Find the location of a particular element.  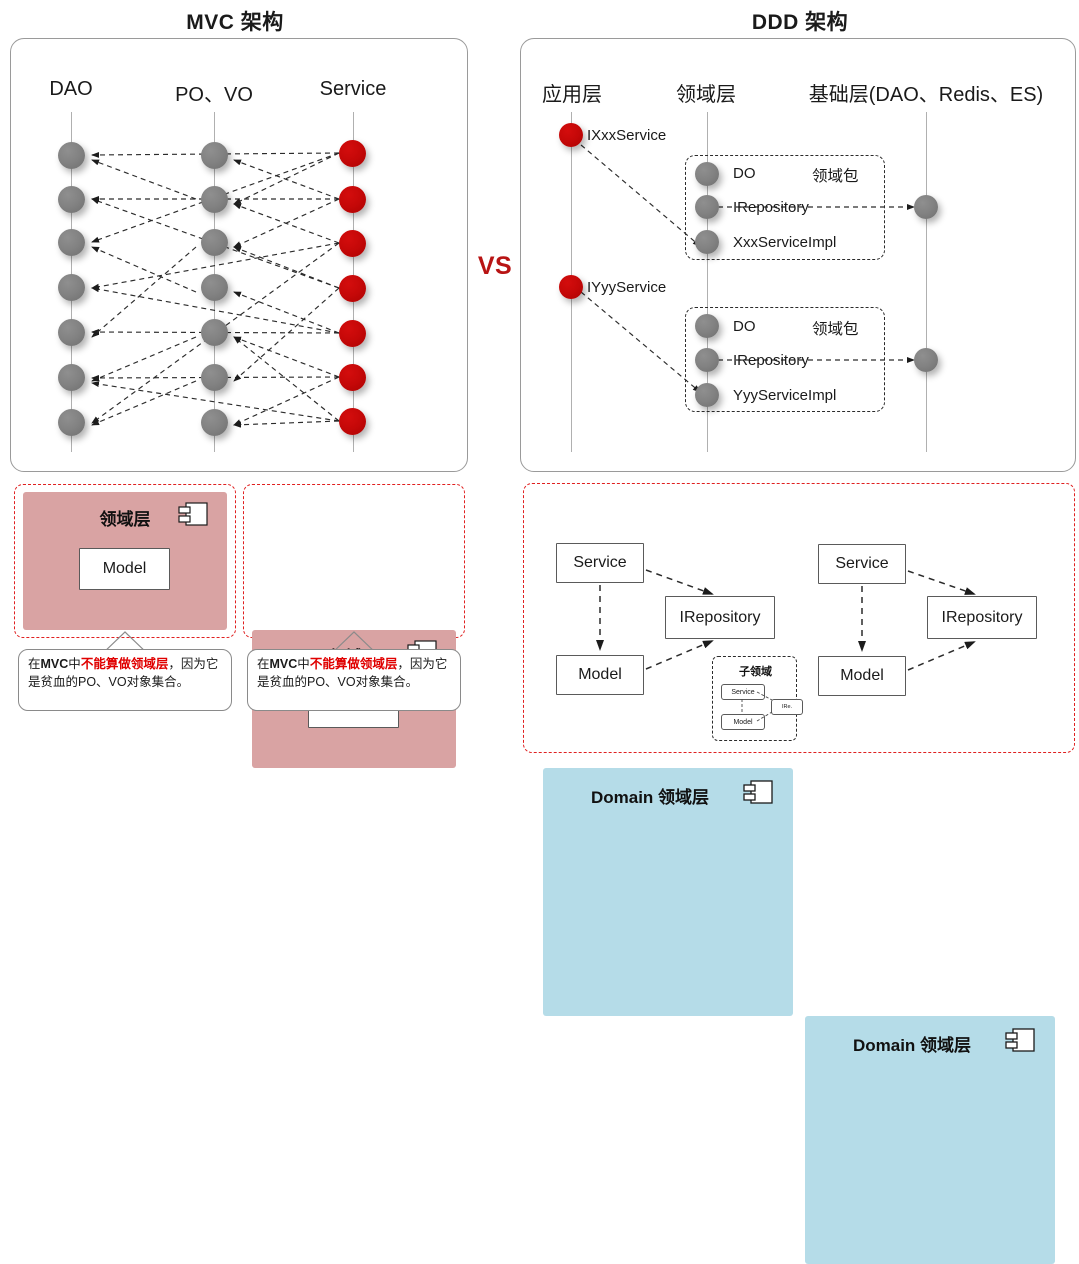

ddd-node-label-iyyyservice: IYyyService is located at coordinates (627, 287).